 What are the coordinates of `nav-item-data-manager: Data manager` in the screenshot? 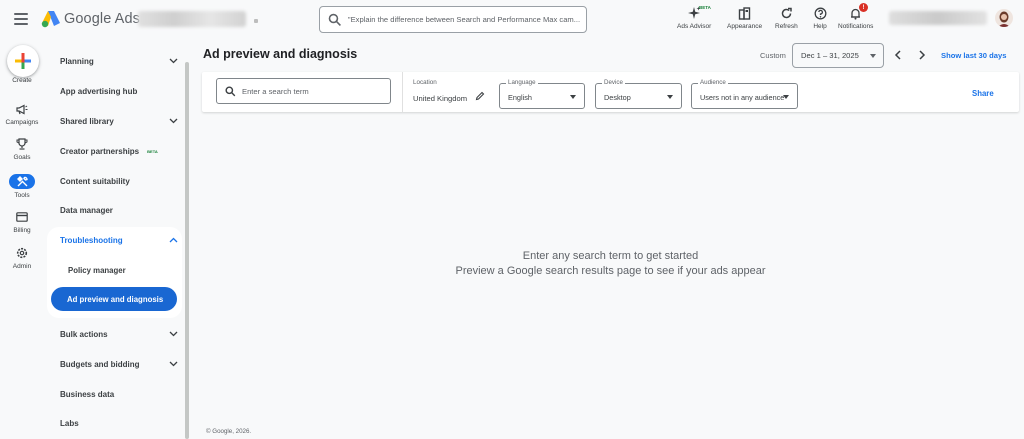 It's located at (119, 210).